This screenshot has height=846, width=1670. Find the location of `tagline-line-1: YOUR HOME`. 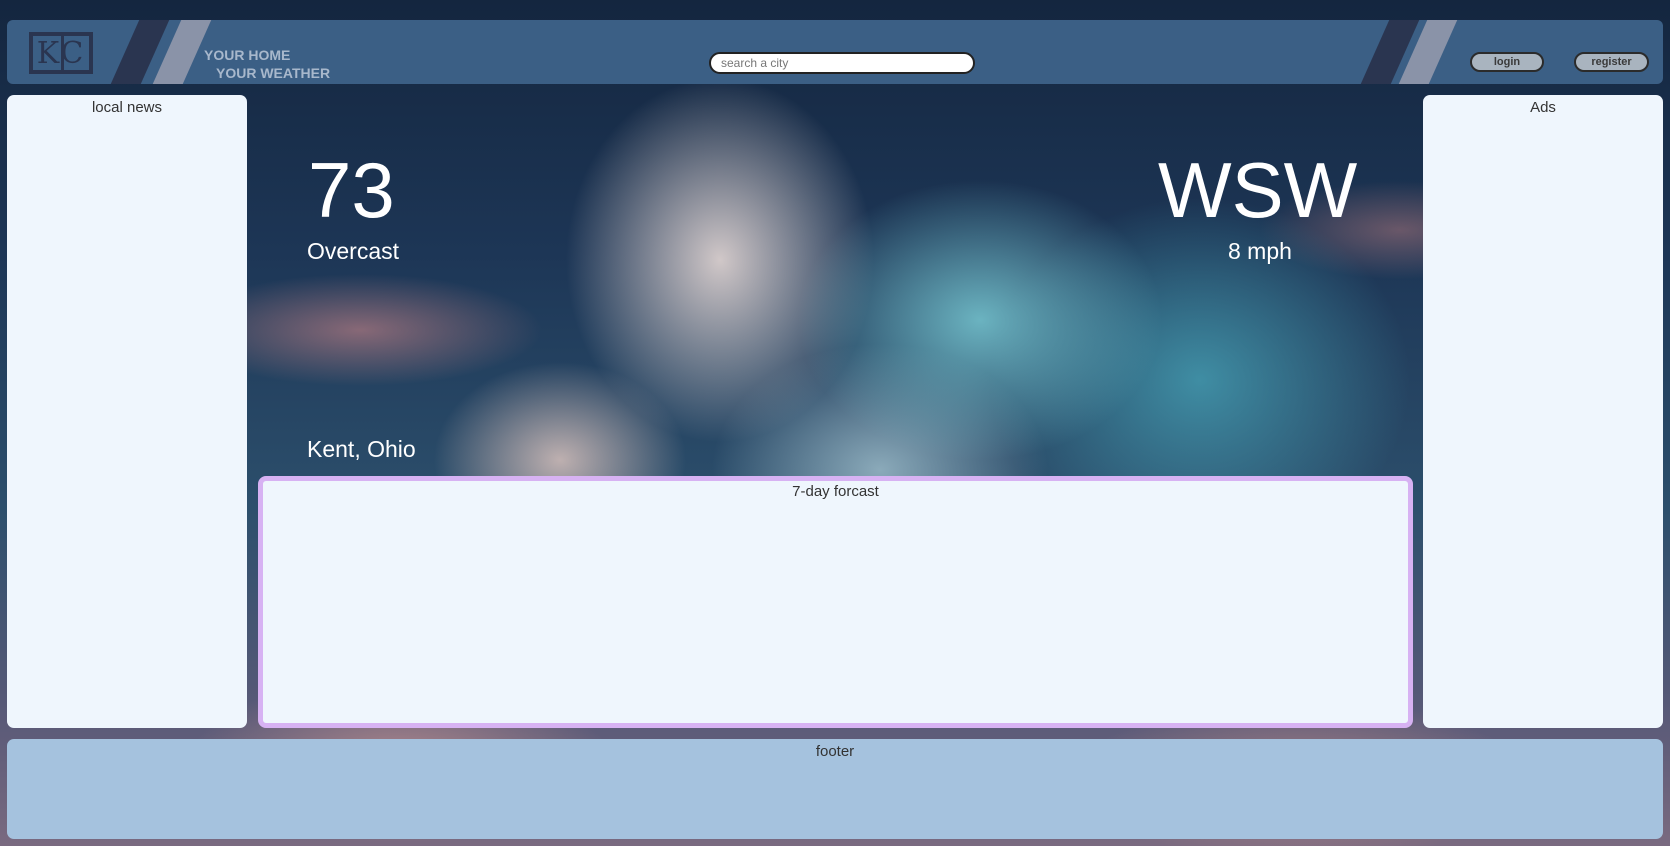

tagline-line-1: YOUR HOME is located at coordinates (247, 55).